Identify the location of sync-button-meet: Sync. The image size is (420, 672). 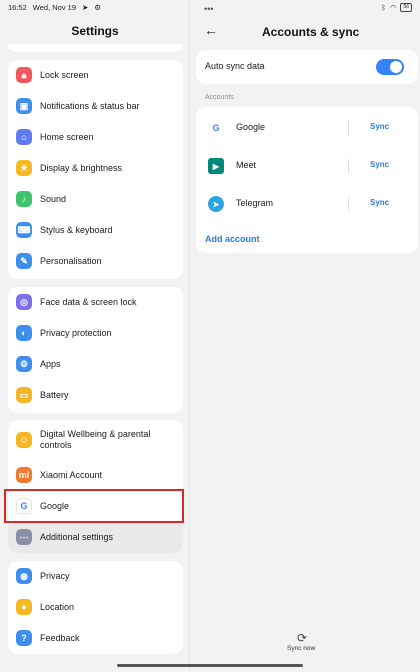
(379, 164).